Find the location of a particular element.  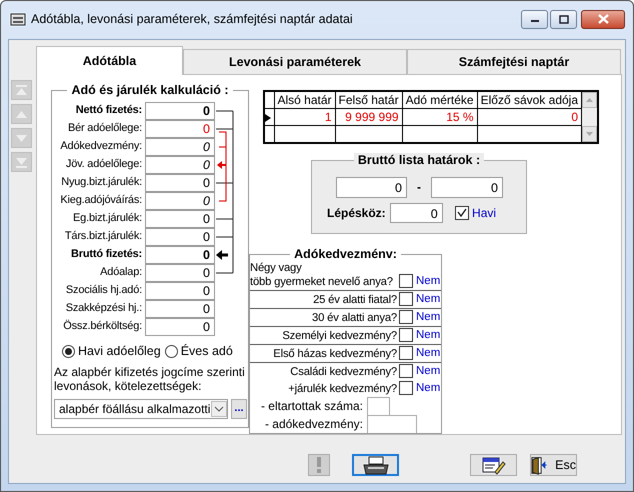

close-button is located at coordinates (603, 19).